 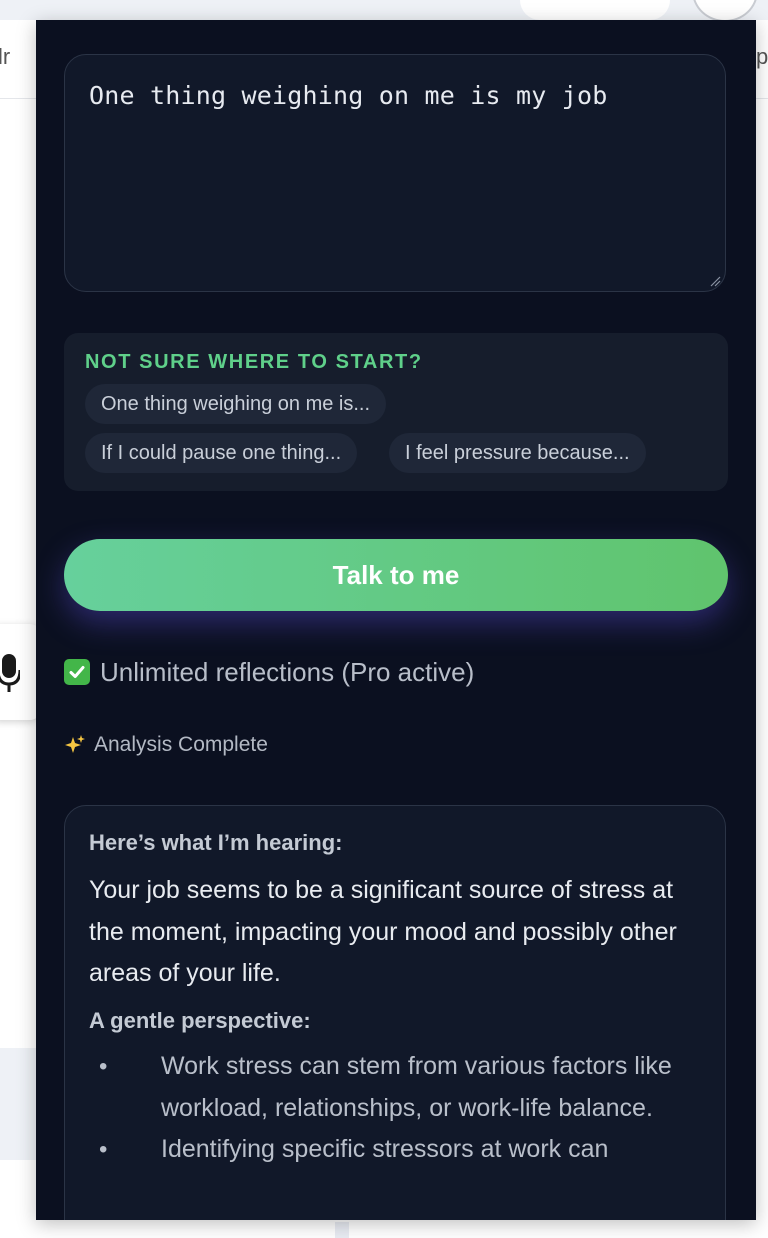 What do you see at coordinates (77, 672) in the screenshot?
I see `check-icon` at bounding box center [77, 672].